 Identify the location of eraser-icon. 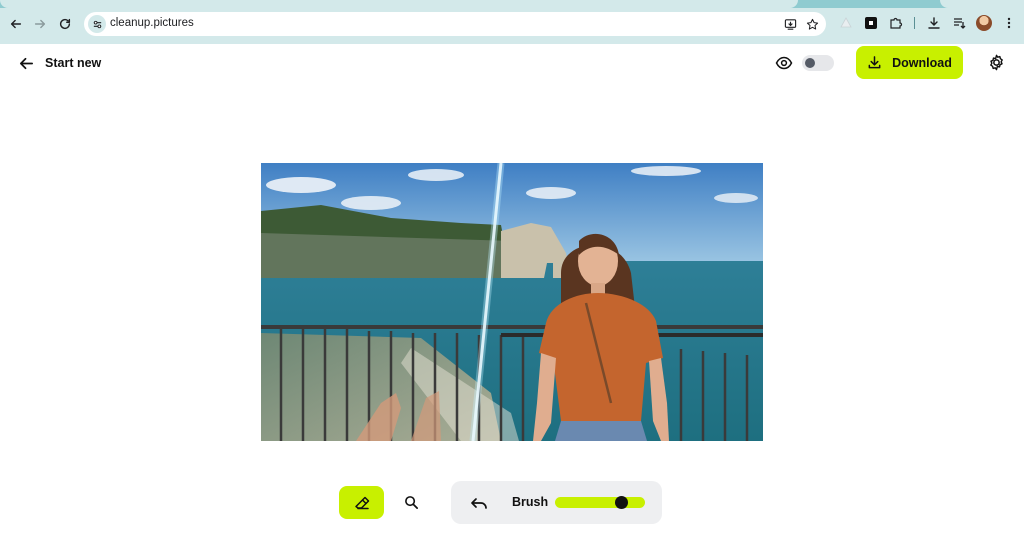
(361, 502).